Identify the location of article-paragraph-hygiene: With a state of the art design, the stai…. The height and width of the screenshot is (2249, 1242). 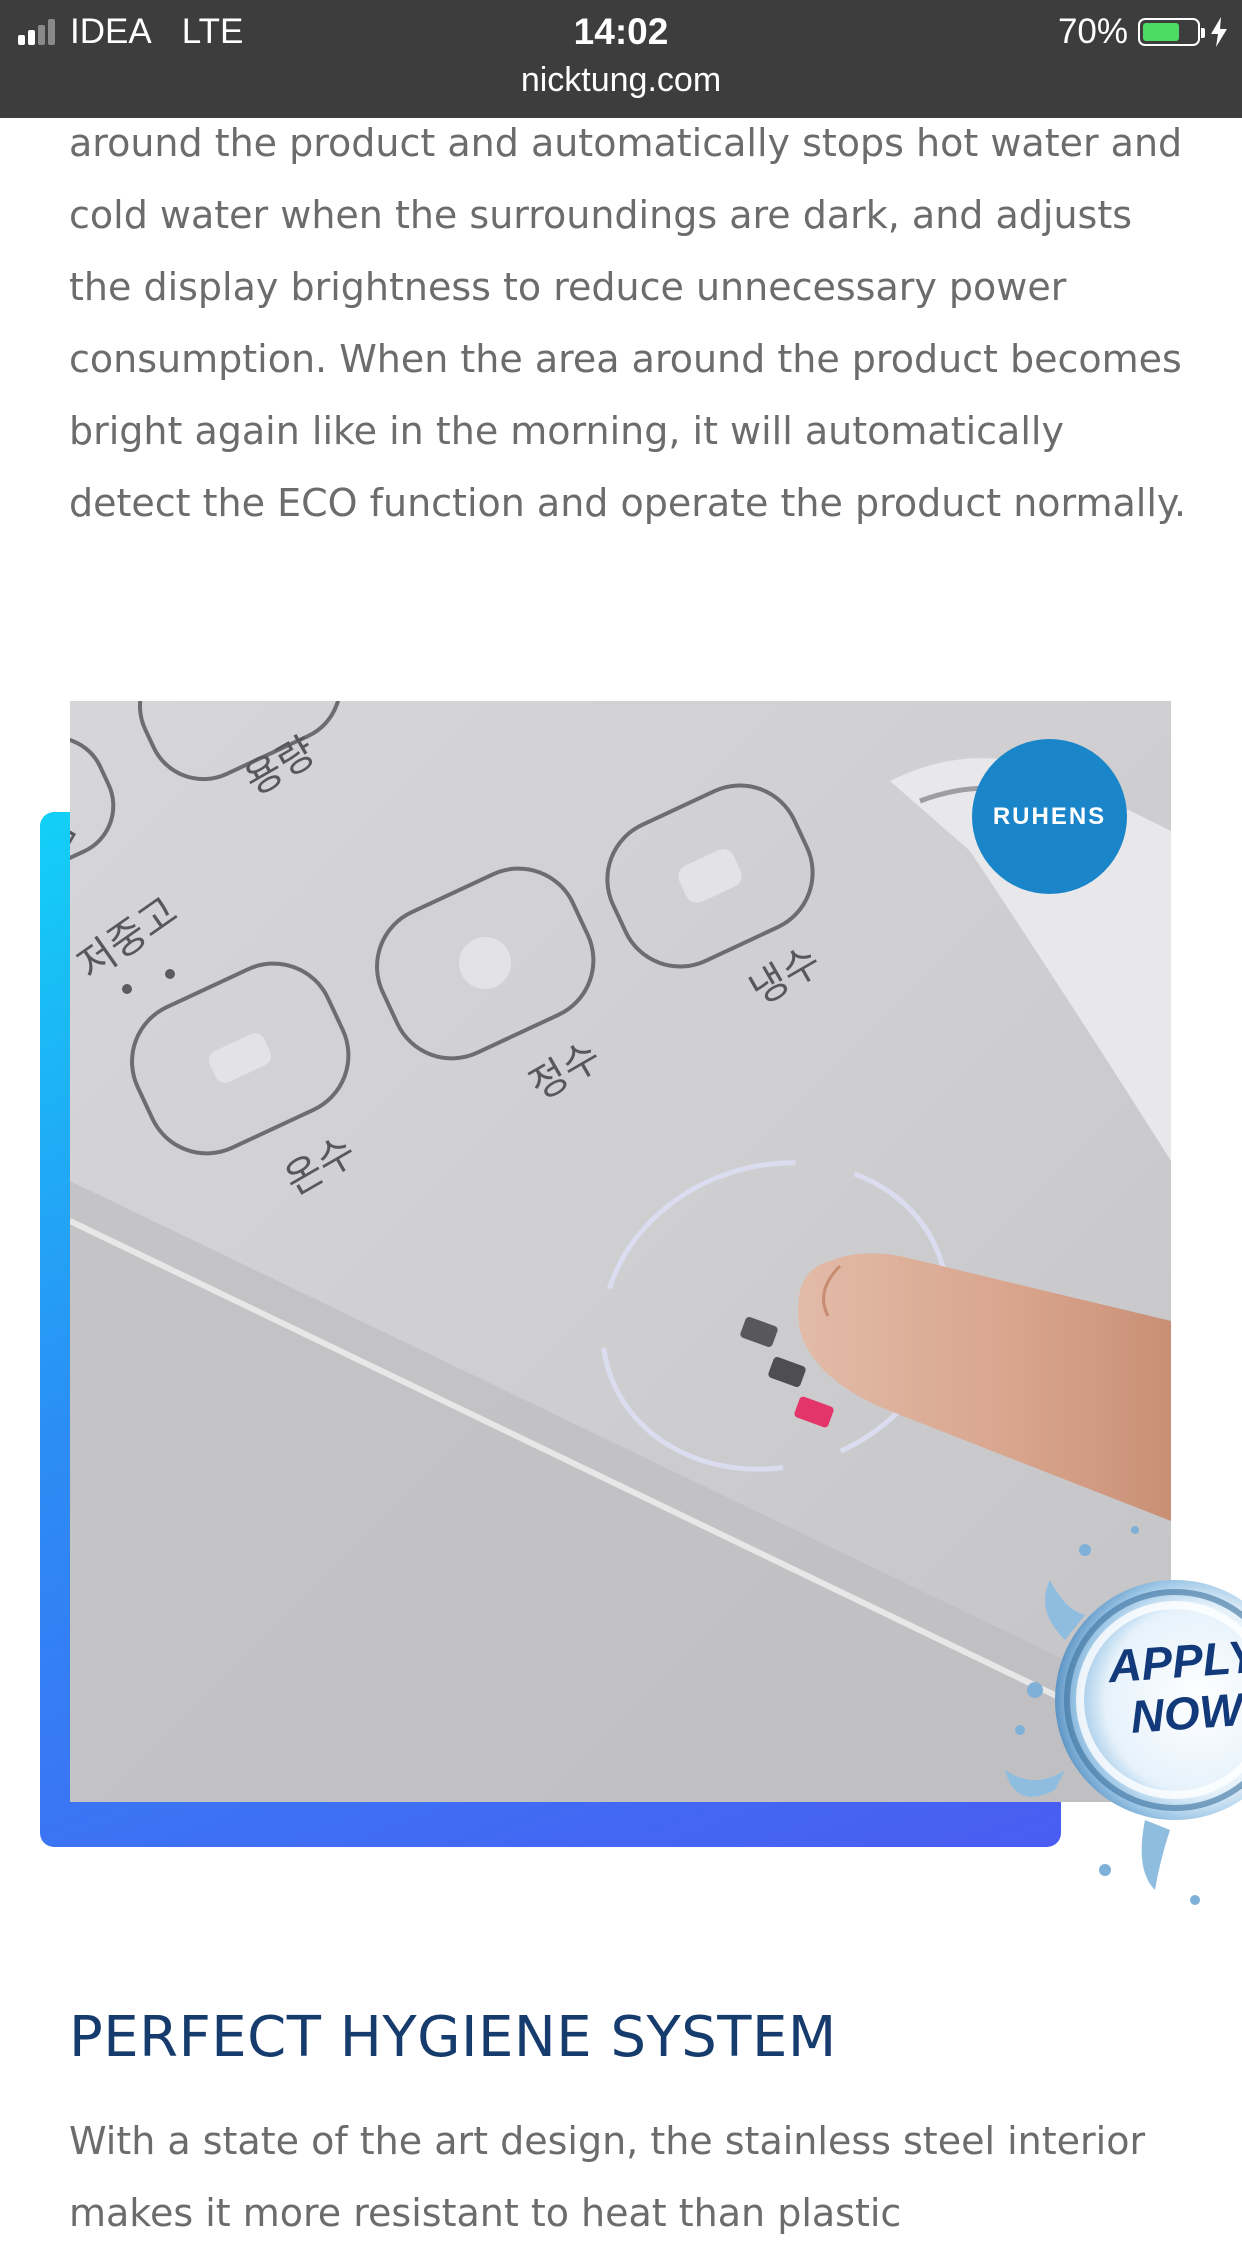
(607, 2177).